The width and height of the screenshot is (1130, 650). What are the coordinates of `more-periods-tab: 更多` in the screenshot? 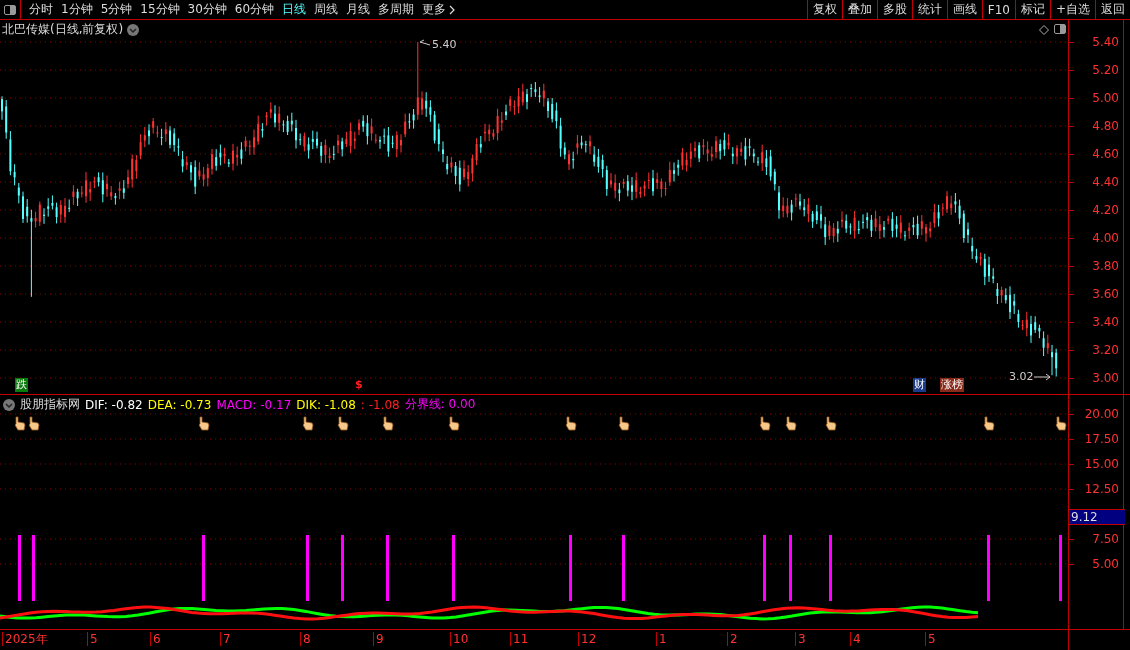 It's located at (434, 9).